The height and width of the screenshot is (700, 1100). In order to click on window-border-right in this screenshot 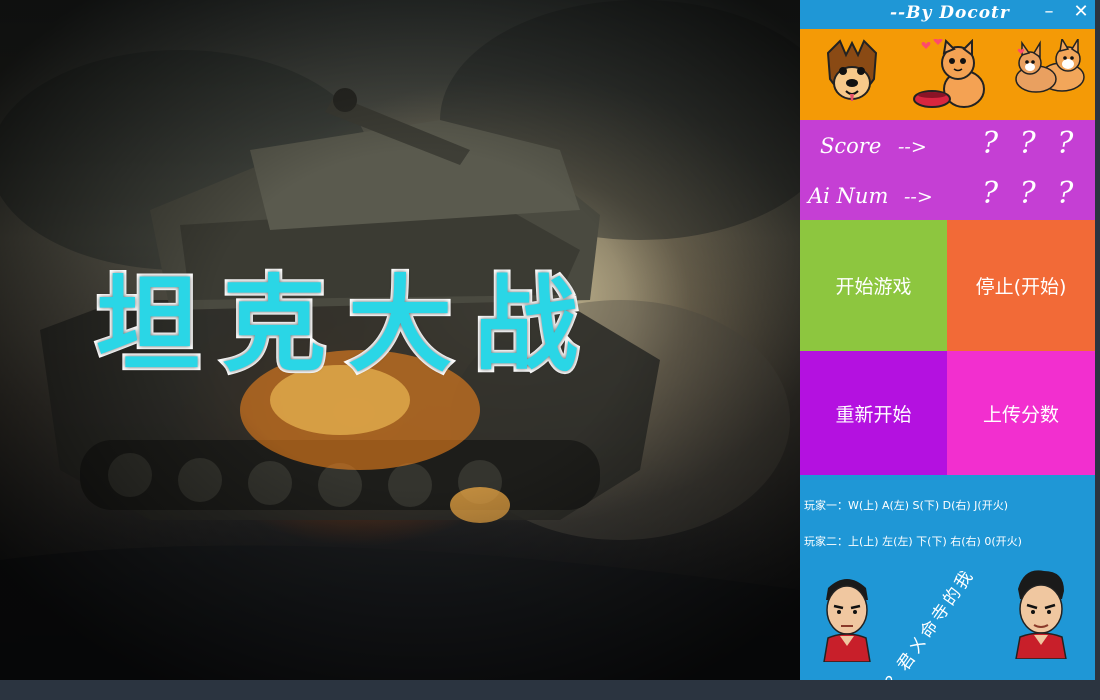, I will do `click(1097, 350)`.